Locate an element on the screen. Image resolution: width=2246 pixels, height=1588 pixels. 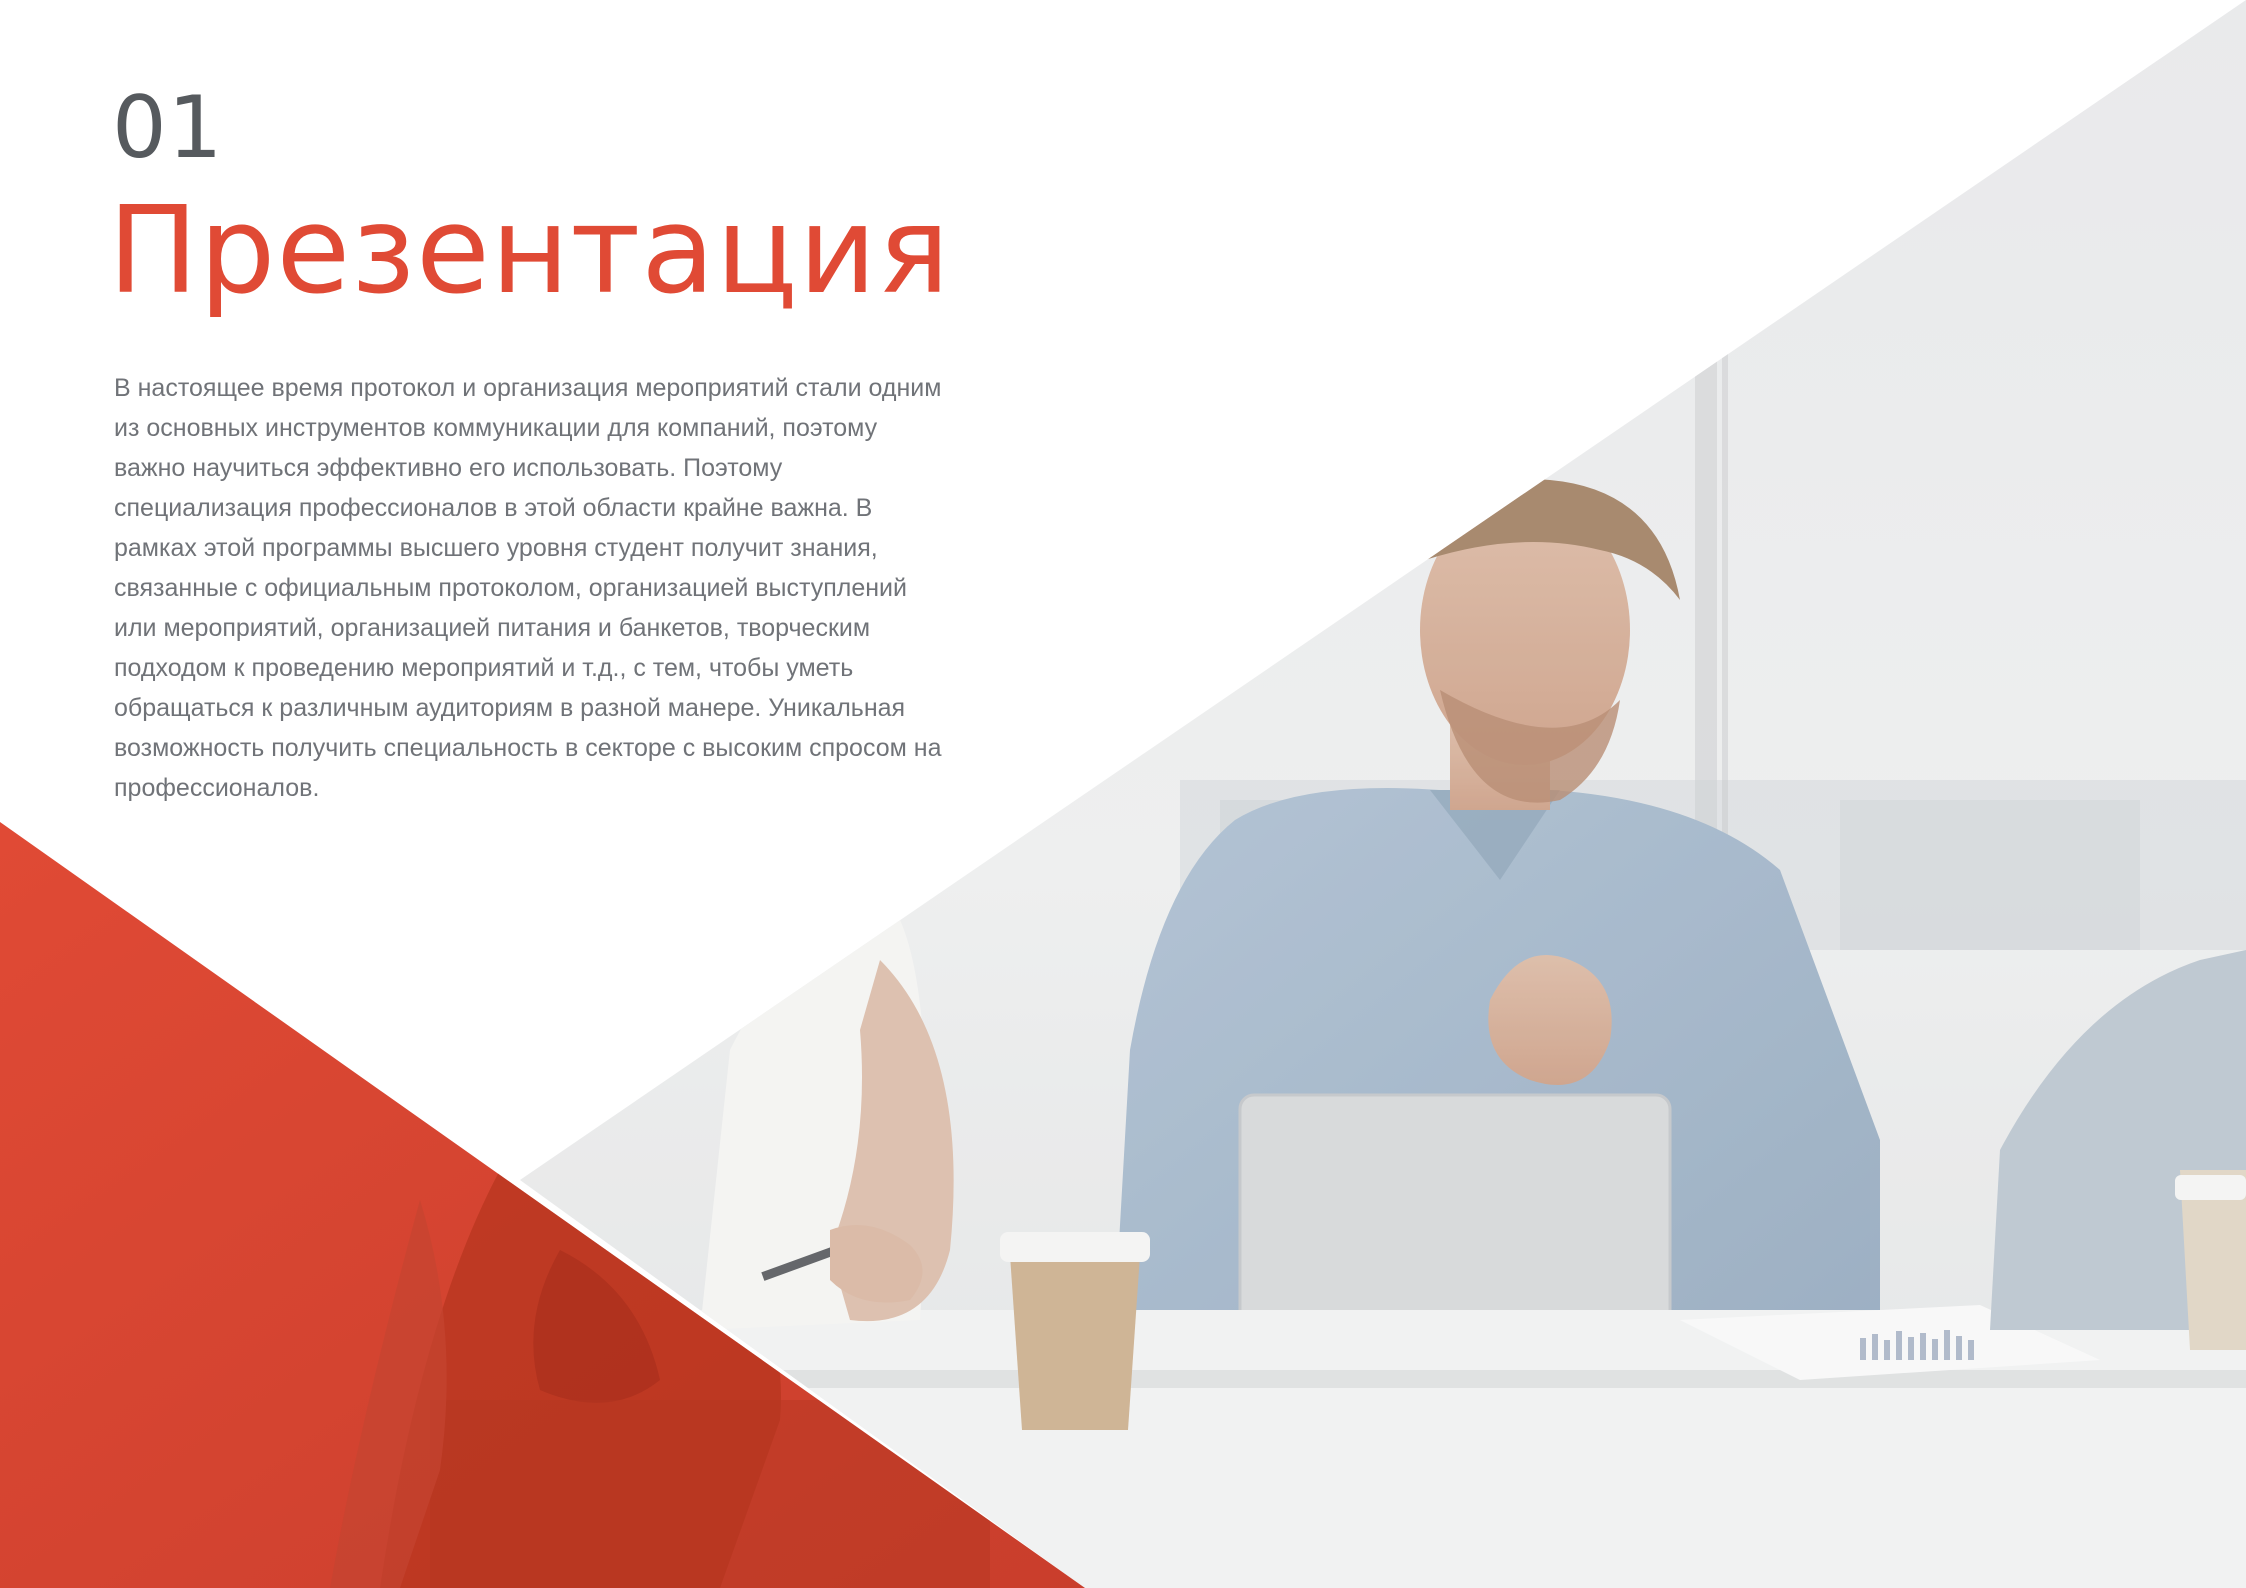
chapter-title: Презентация is located at coordinates (529, 251).